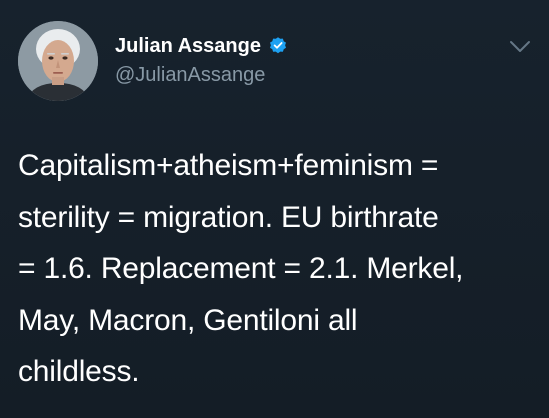 This screenshot has width=549, height=418. I want to click on author-handle: @JulianAssange, so click(190, 75).